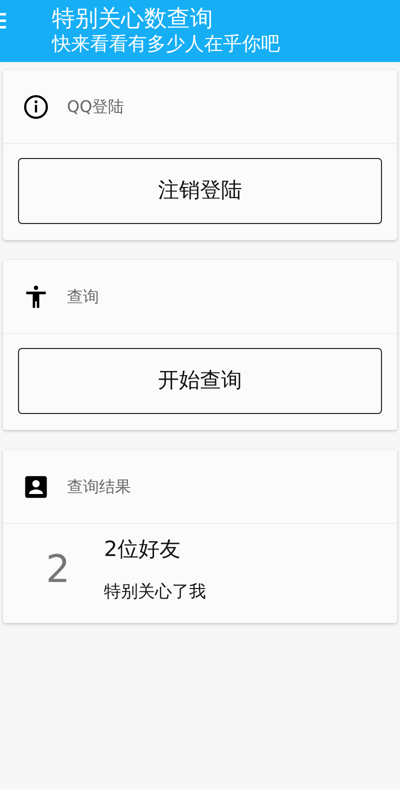 Image resolution: width=400 pixels, height=789 pixels. What do you see at coordinates (58, 569) in the screenshot?
I see `result-count: 2` at bounding box center [58, 569].